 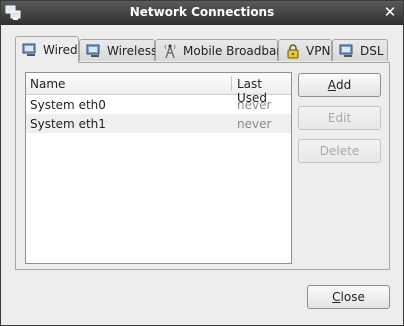 I want to click on add-button-mnemonic: A, so click(x=331, y=85).